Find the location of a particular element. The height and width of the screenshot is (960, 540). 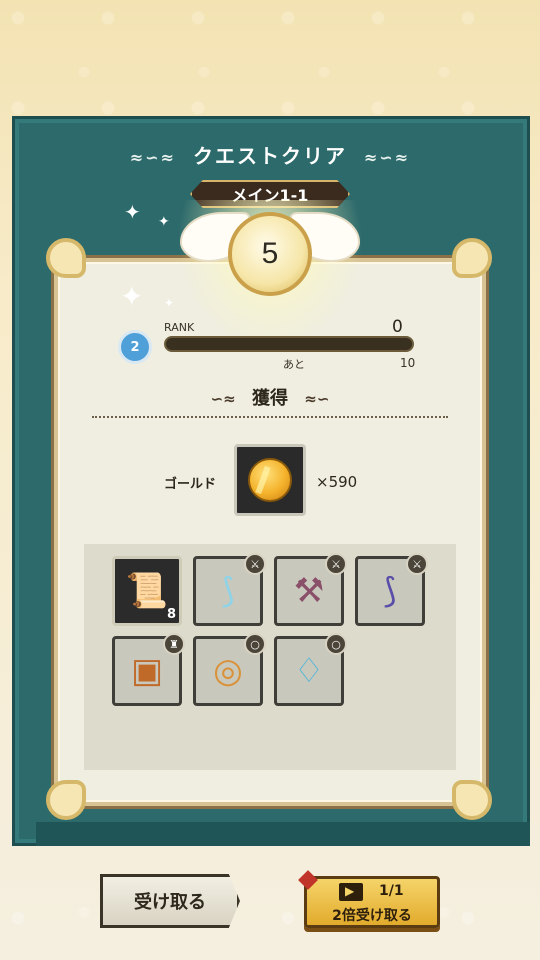

video-icon is located at coordinates (351, 892).